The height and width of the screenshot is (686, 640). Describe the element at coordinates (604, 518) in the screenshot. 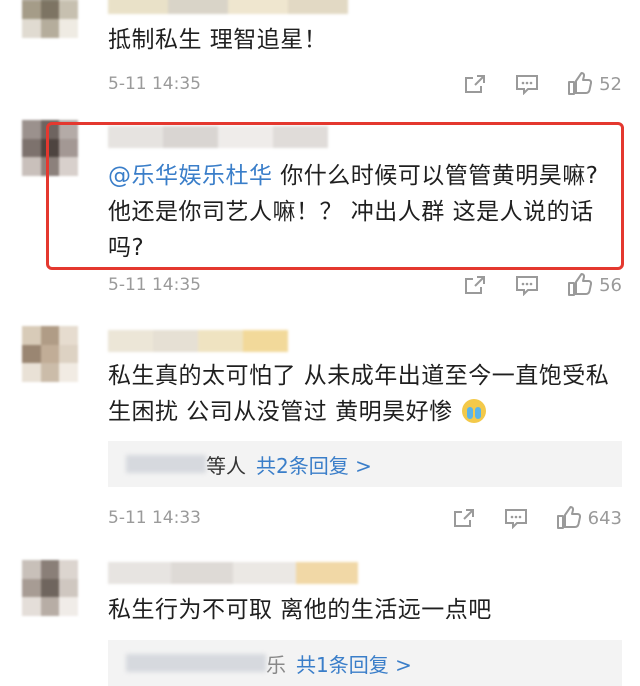

I see `like-count: 643` at that location.